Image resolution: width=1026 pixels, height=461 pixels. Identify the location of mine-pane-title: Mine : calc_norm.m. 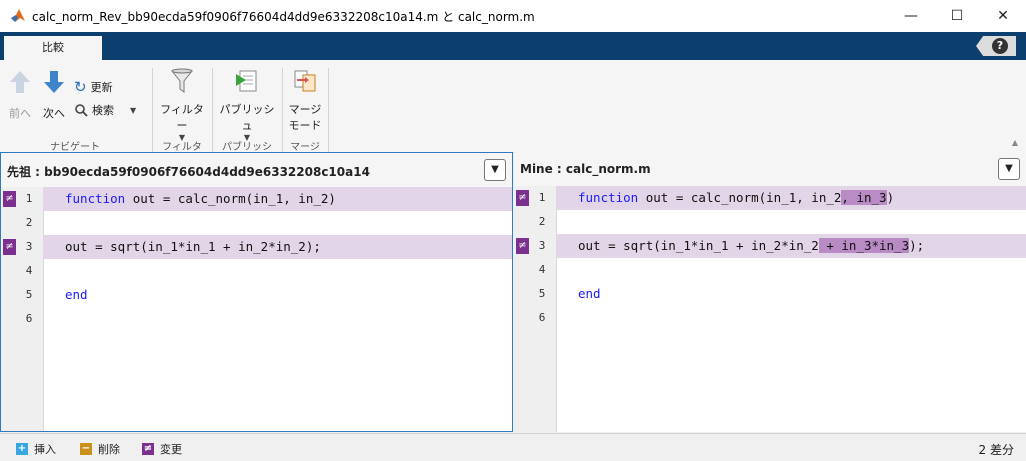
(585, 169).